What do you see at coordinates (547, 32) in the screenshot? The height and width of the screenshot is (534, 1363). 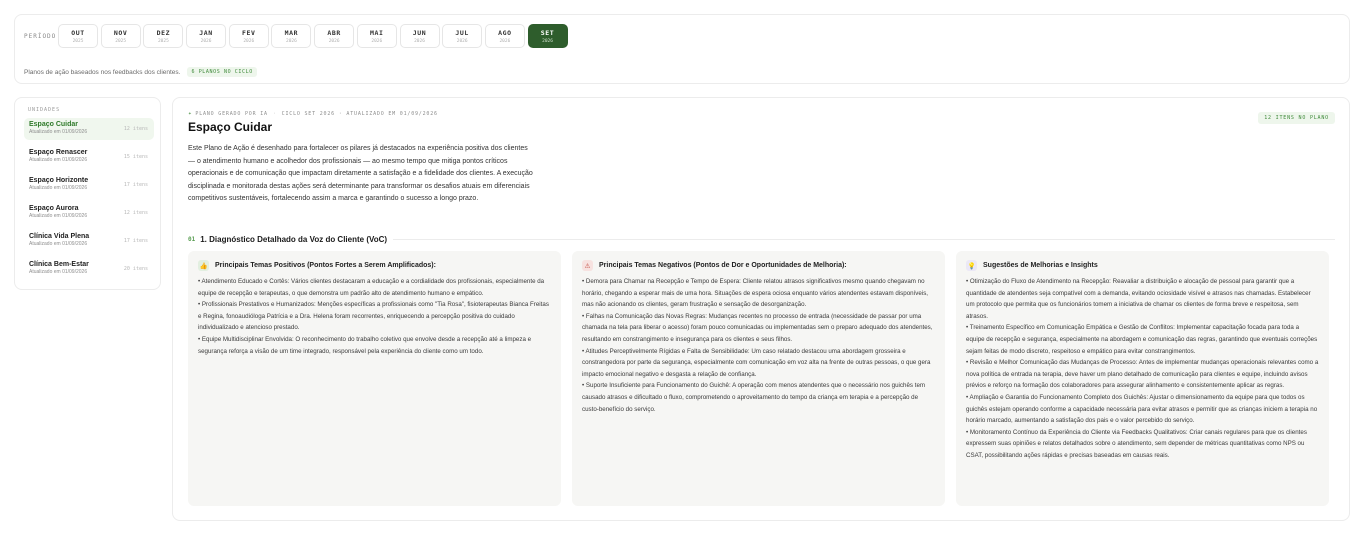 I see `month-name: SET` at bounding box center [547, 32].